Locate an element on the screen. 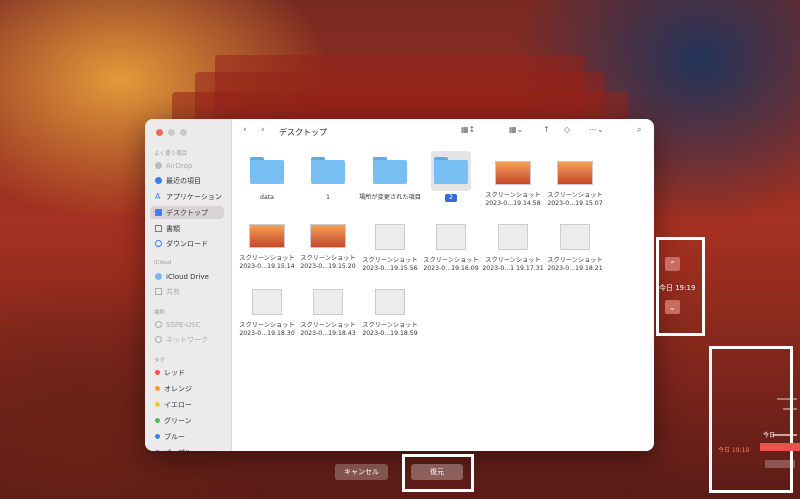 This screenshot has width=800, height=499. cancel-button: キャンセル is located at coordinates (361, 472).